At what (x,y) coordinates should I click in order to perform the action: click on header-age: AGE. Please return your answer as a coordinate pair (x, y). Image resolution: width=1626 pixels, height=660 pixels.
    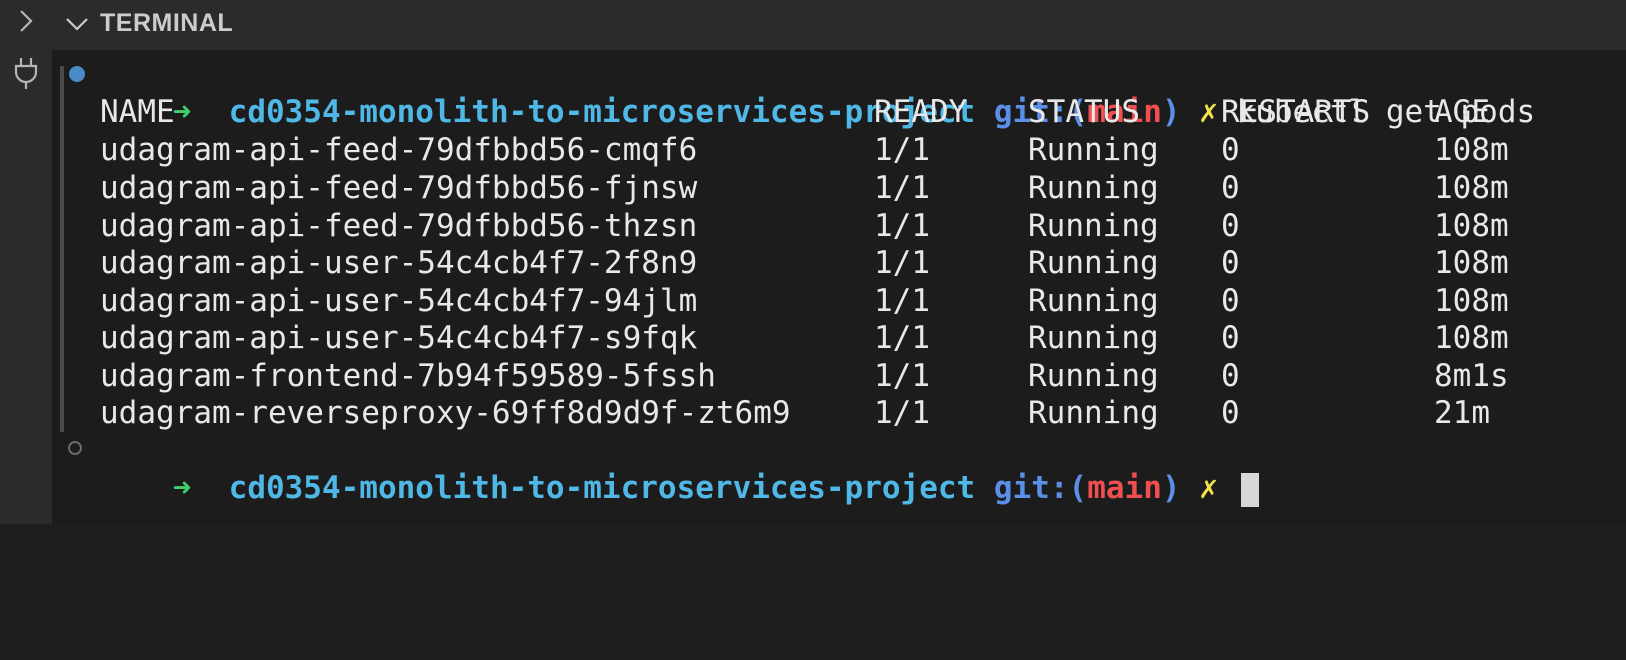
    Looking at the image, I should click on (1462, 112).